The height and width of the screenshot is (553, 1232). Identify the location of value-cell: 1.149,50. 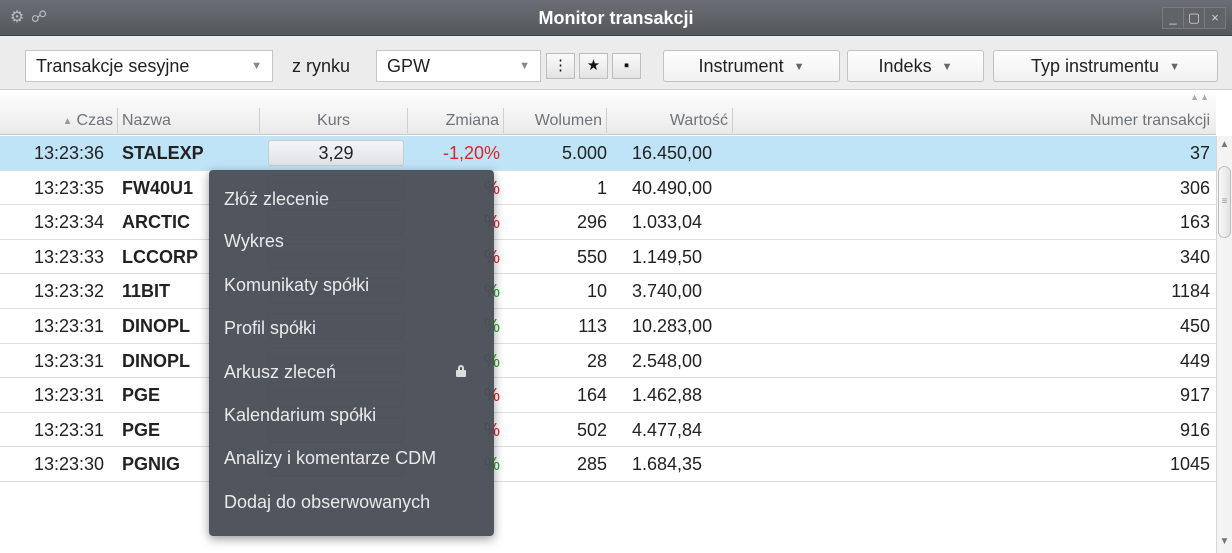
(667, 256).